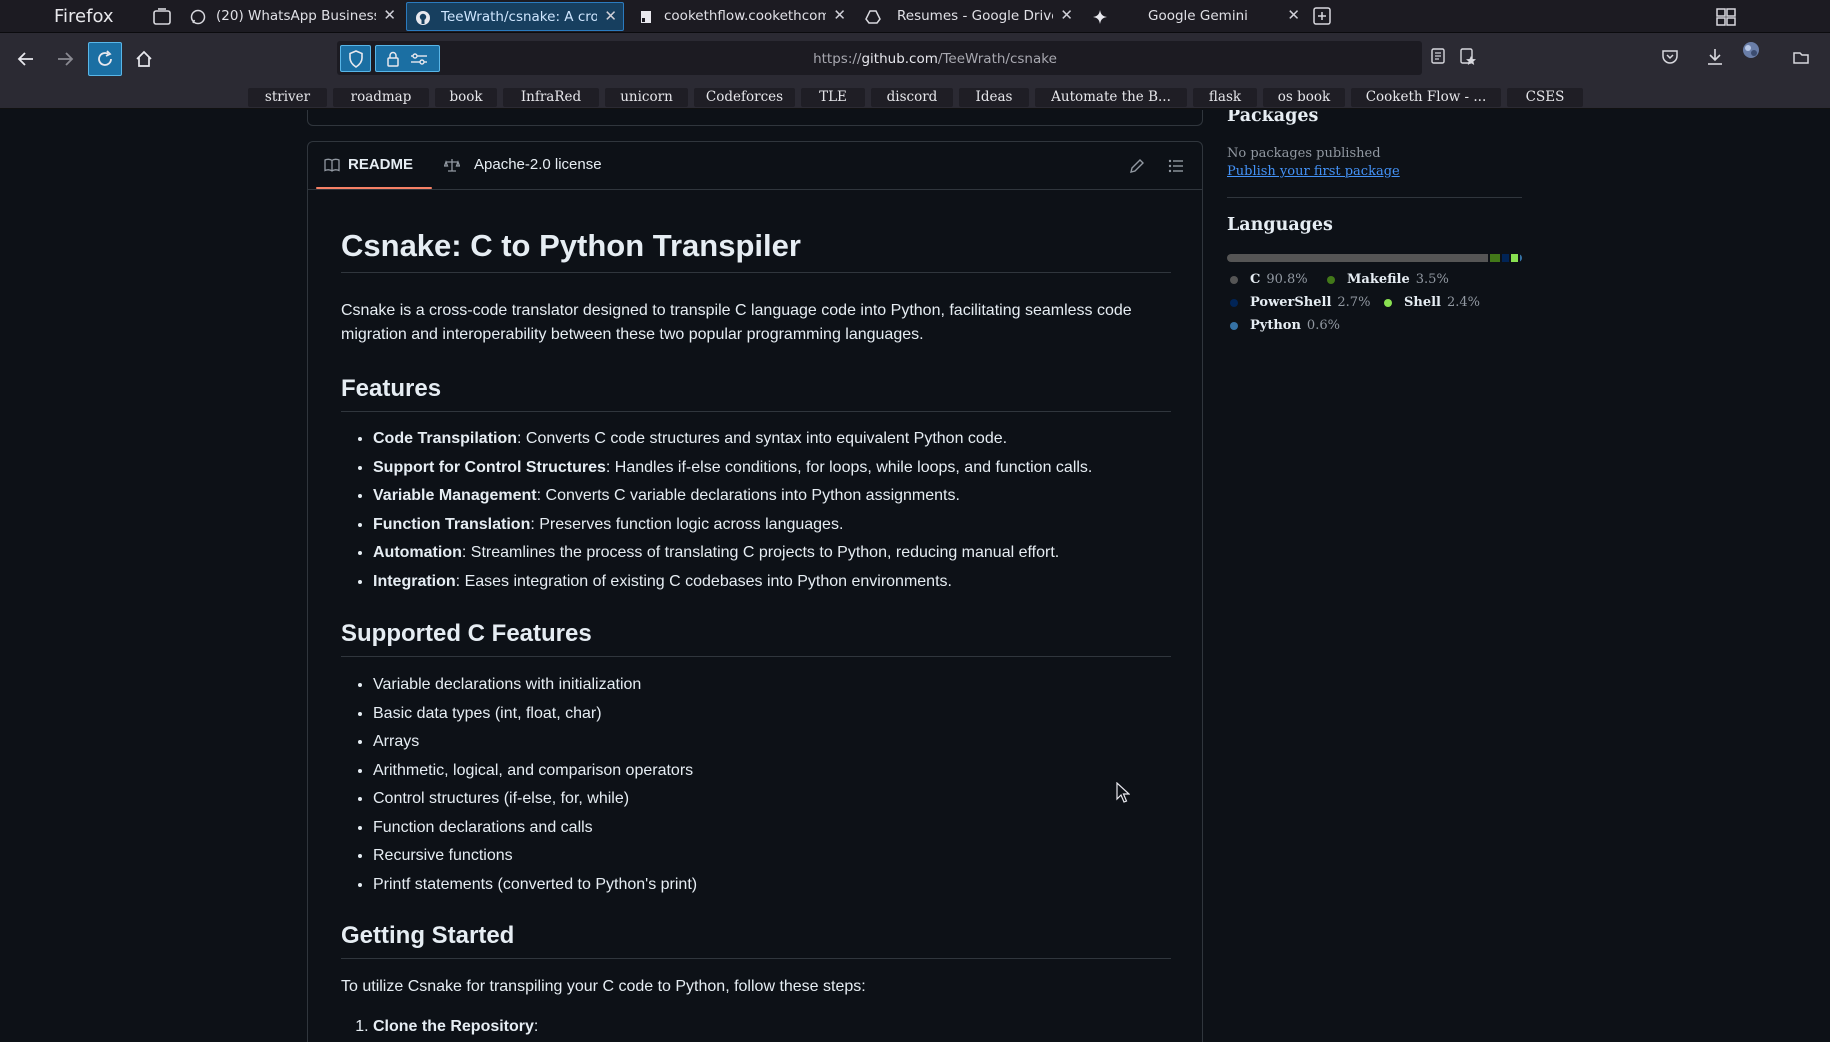  What do you see at coordinates (423, 18) in the screenshot?
I see `github-icon` at bounding box center [423, 18].